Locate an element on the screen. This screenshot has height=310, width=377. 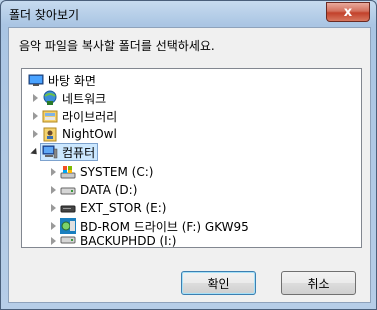
tree-item-drive-e: EXT_STOR (E:) is located at coordinates (107, 208).